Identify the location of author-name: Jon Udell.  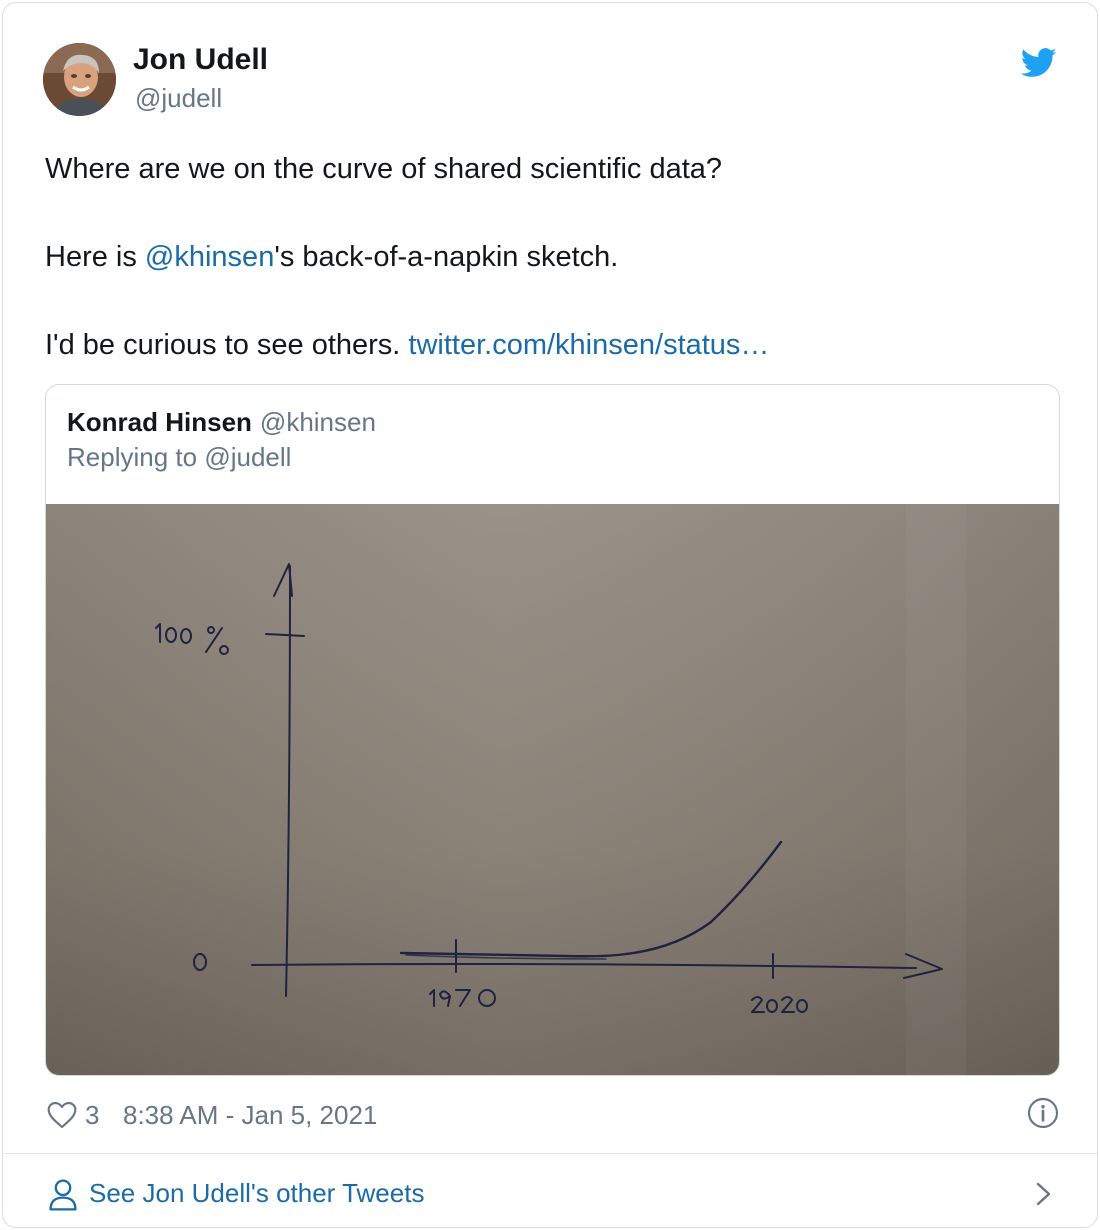
(200, 60).